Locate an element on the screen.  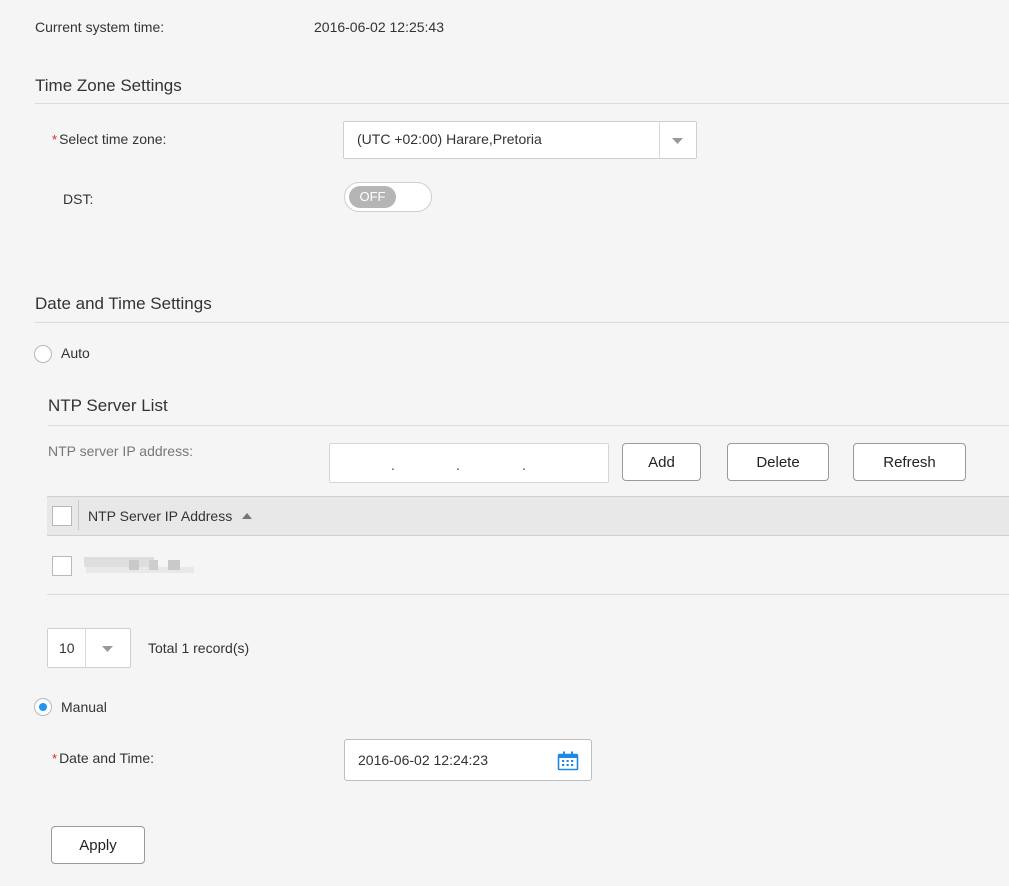
time-zone-dropdown-toggle is located at coordinates (677, 140).